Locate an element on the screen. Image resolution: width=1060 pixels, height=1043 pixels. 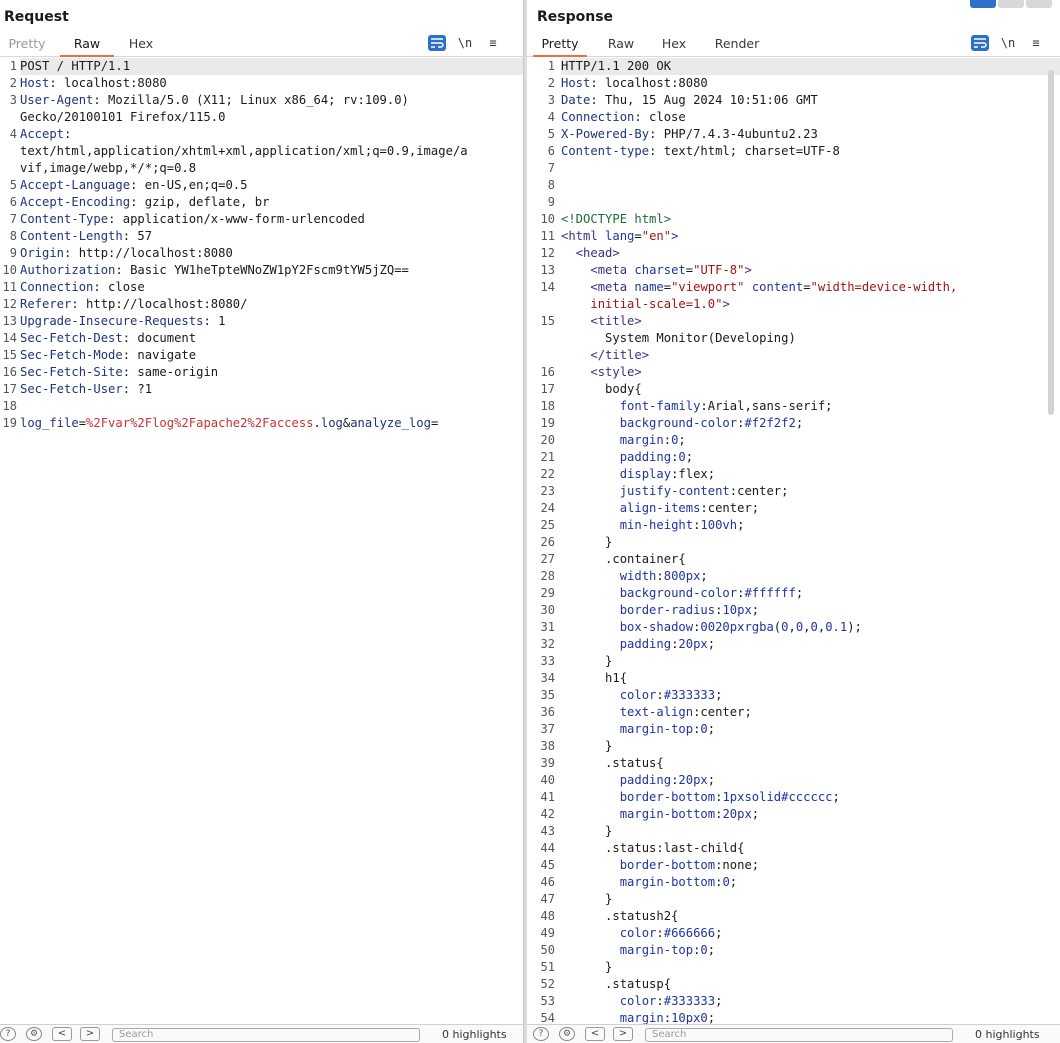
code-token: } is located at coordinates (587, 967).